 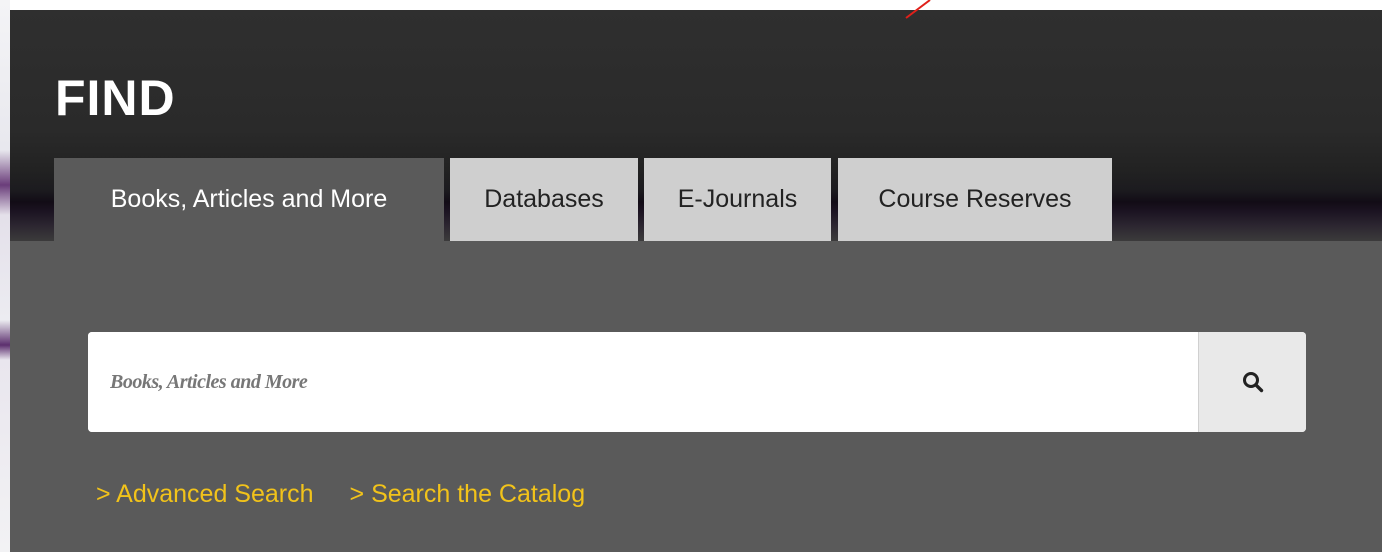 I want to click on search-button, so click(x=1252, y=382).